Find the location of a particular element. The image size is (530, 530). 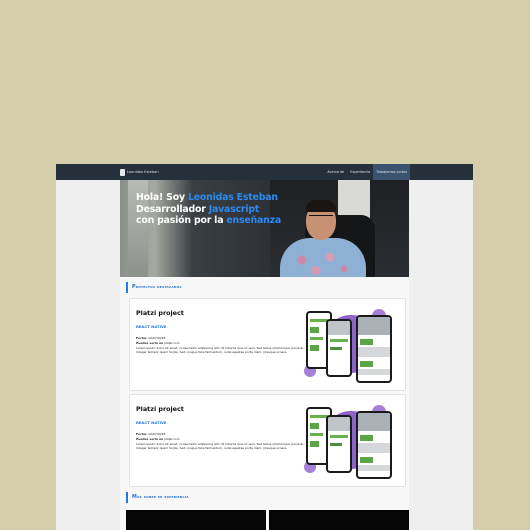

hero-line1-b: Leonidas Esteban is located at coordinates (232, 197).